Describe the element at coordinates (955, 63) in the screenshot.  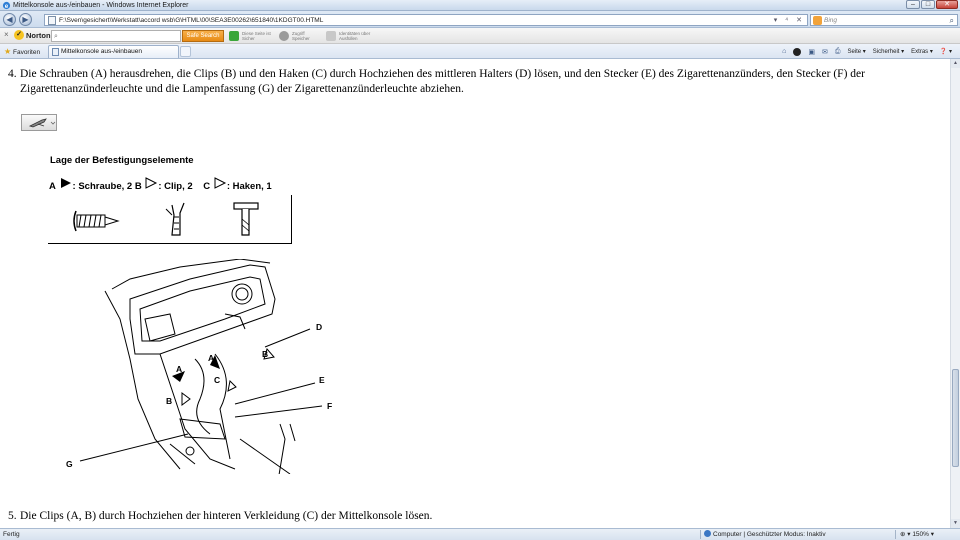
I see `scroll-up-icon: ▲` at that location.